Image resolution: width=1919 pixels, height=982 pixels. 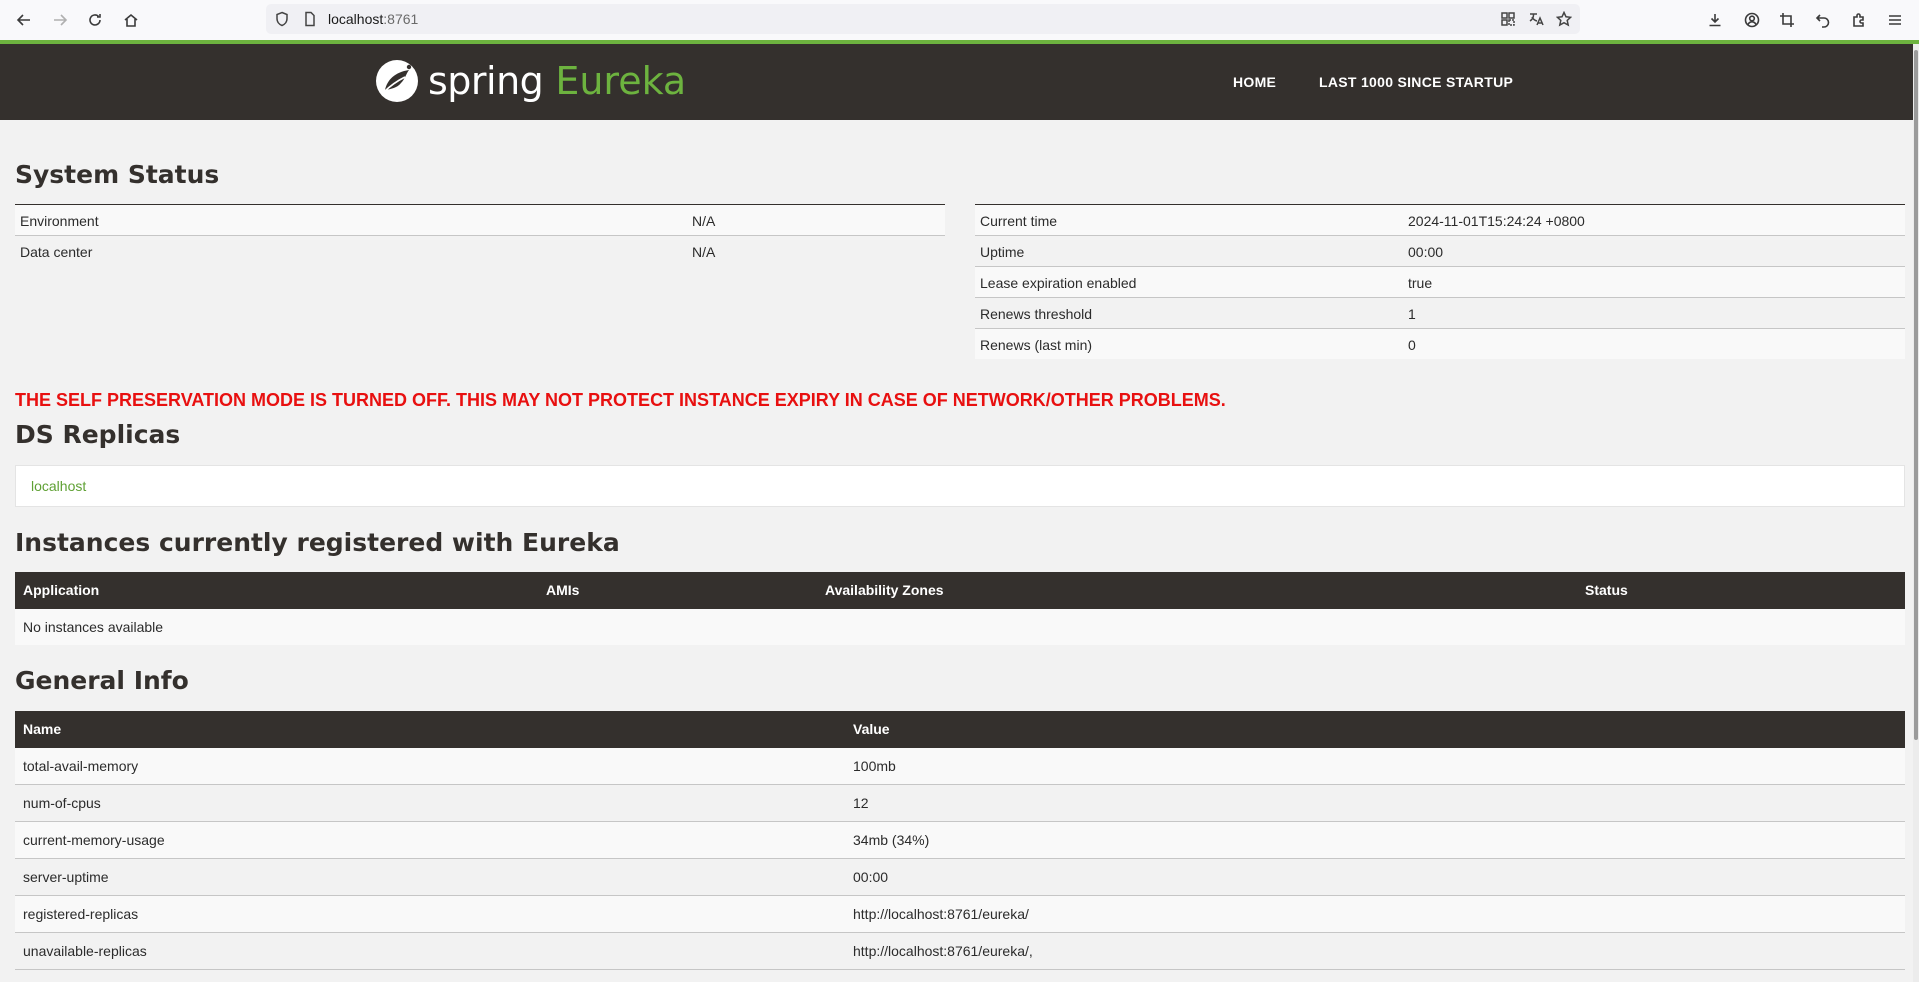 I want to click on system-status-left-table: Environment N/A Data center N/A, so click(x=480, y=235).